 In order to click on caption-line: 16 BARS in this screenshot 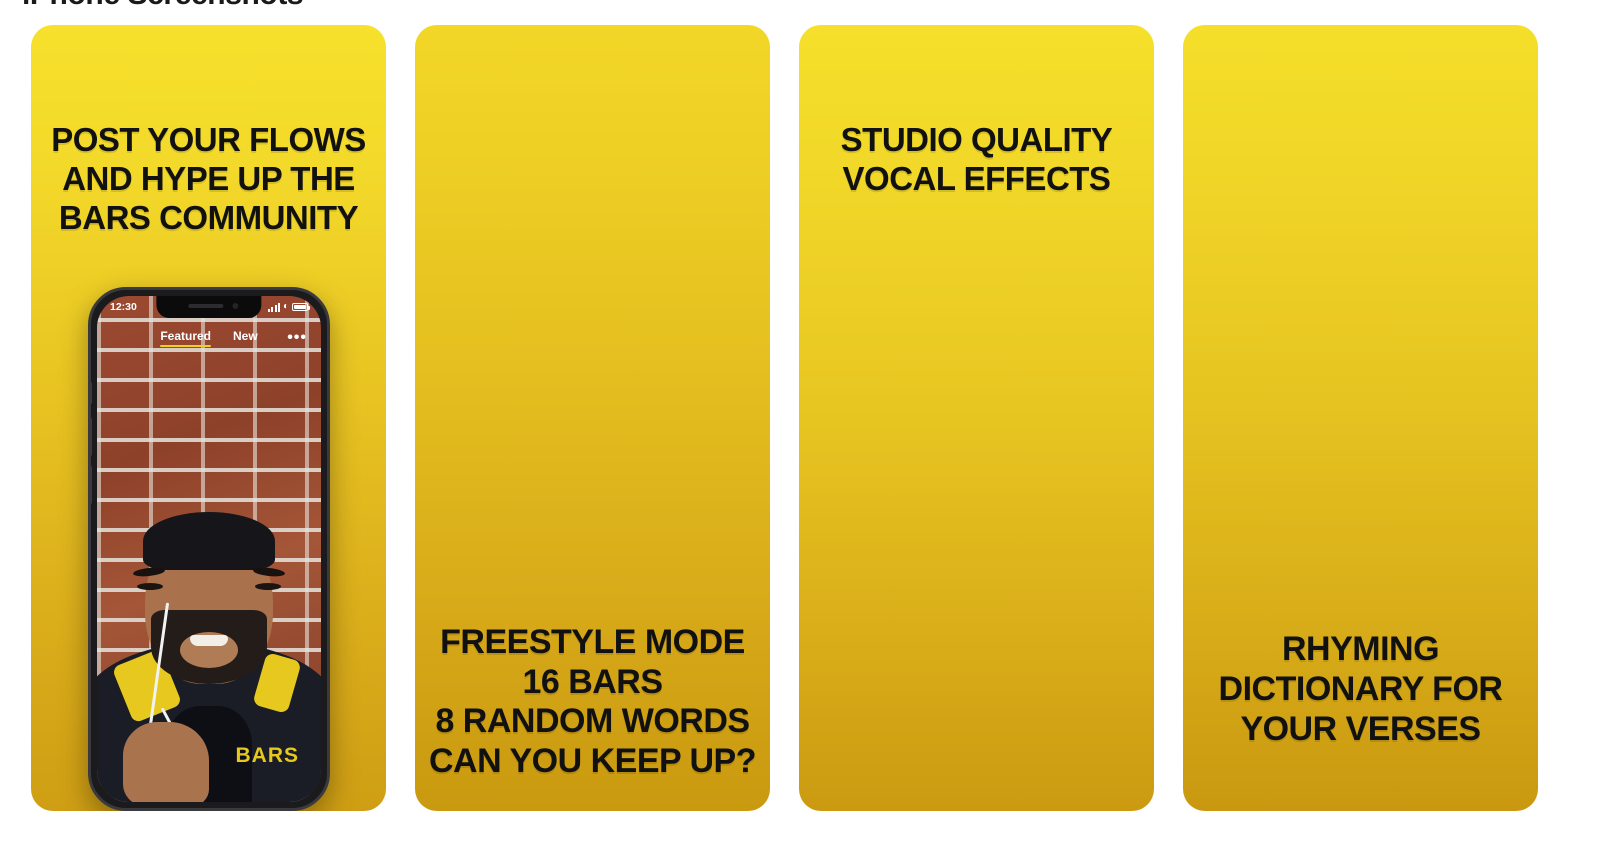, I will do `click(592, 681)`.